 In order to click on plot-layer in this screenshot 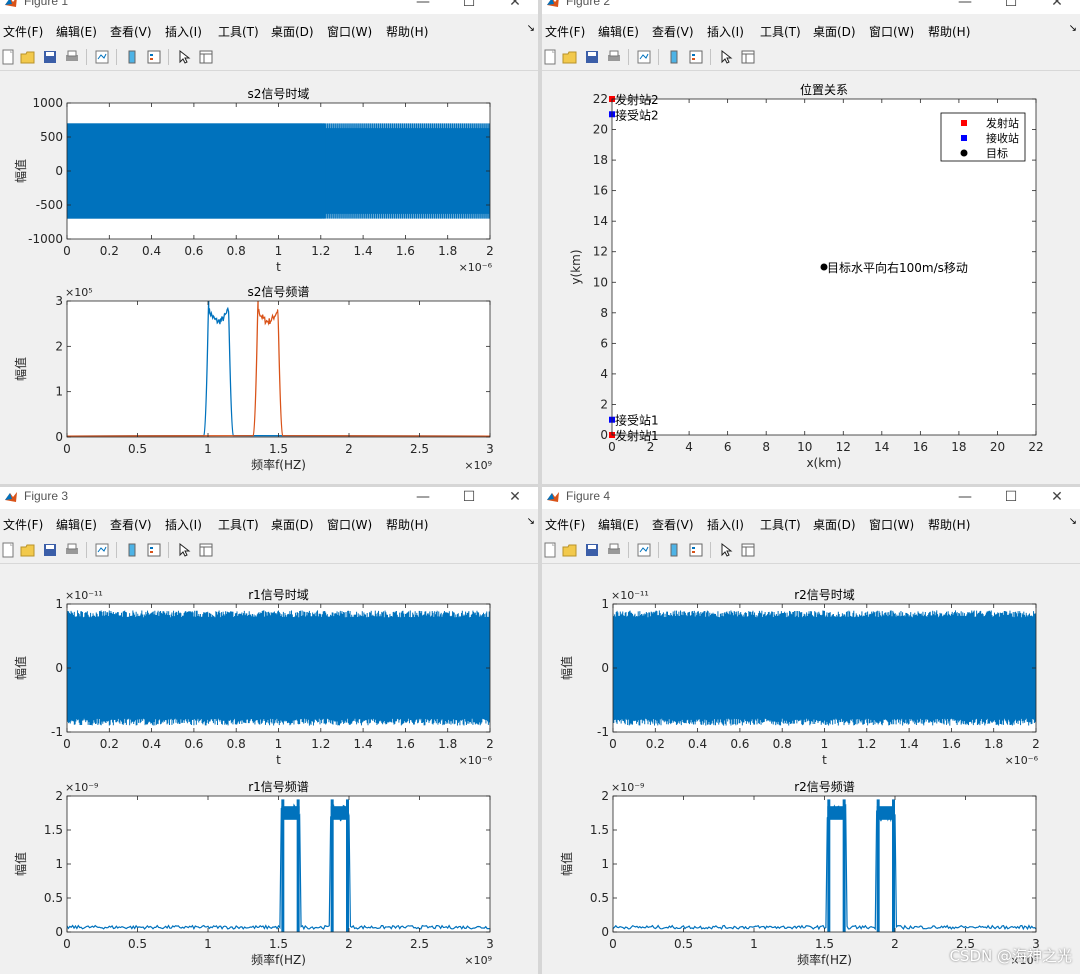, I will do `click(278, 668)`.